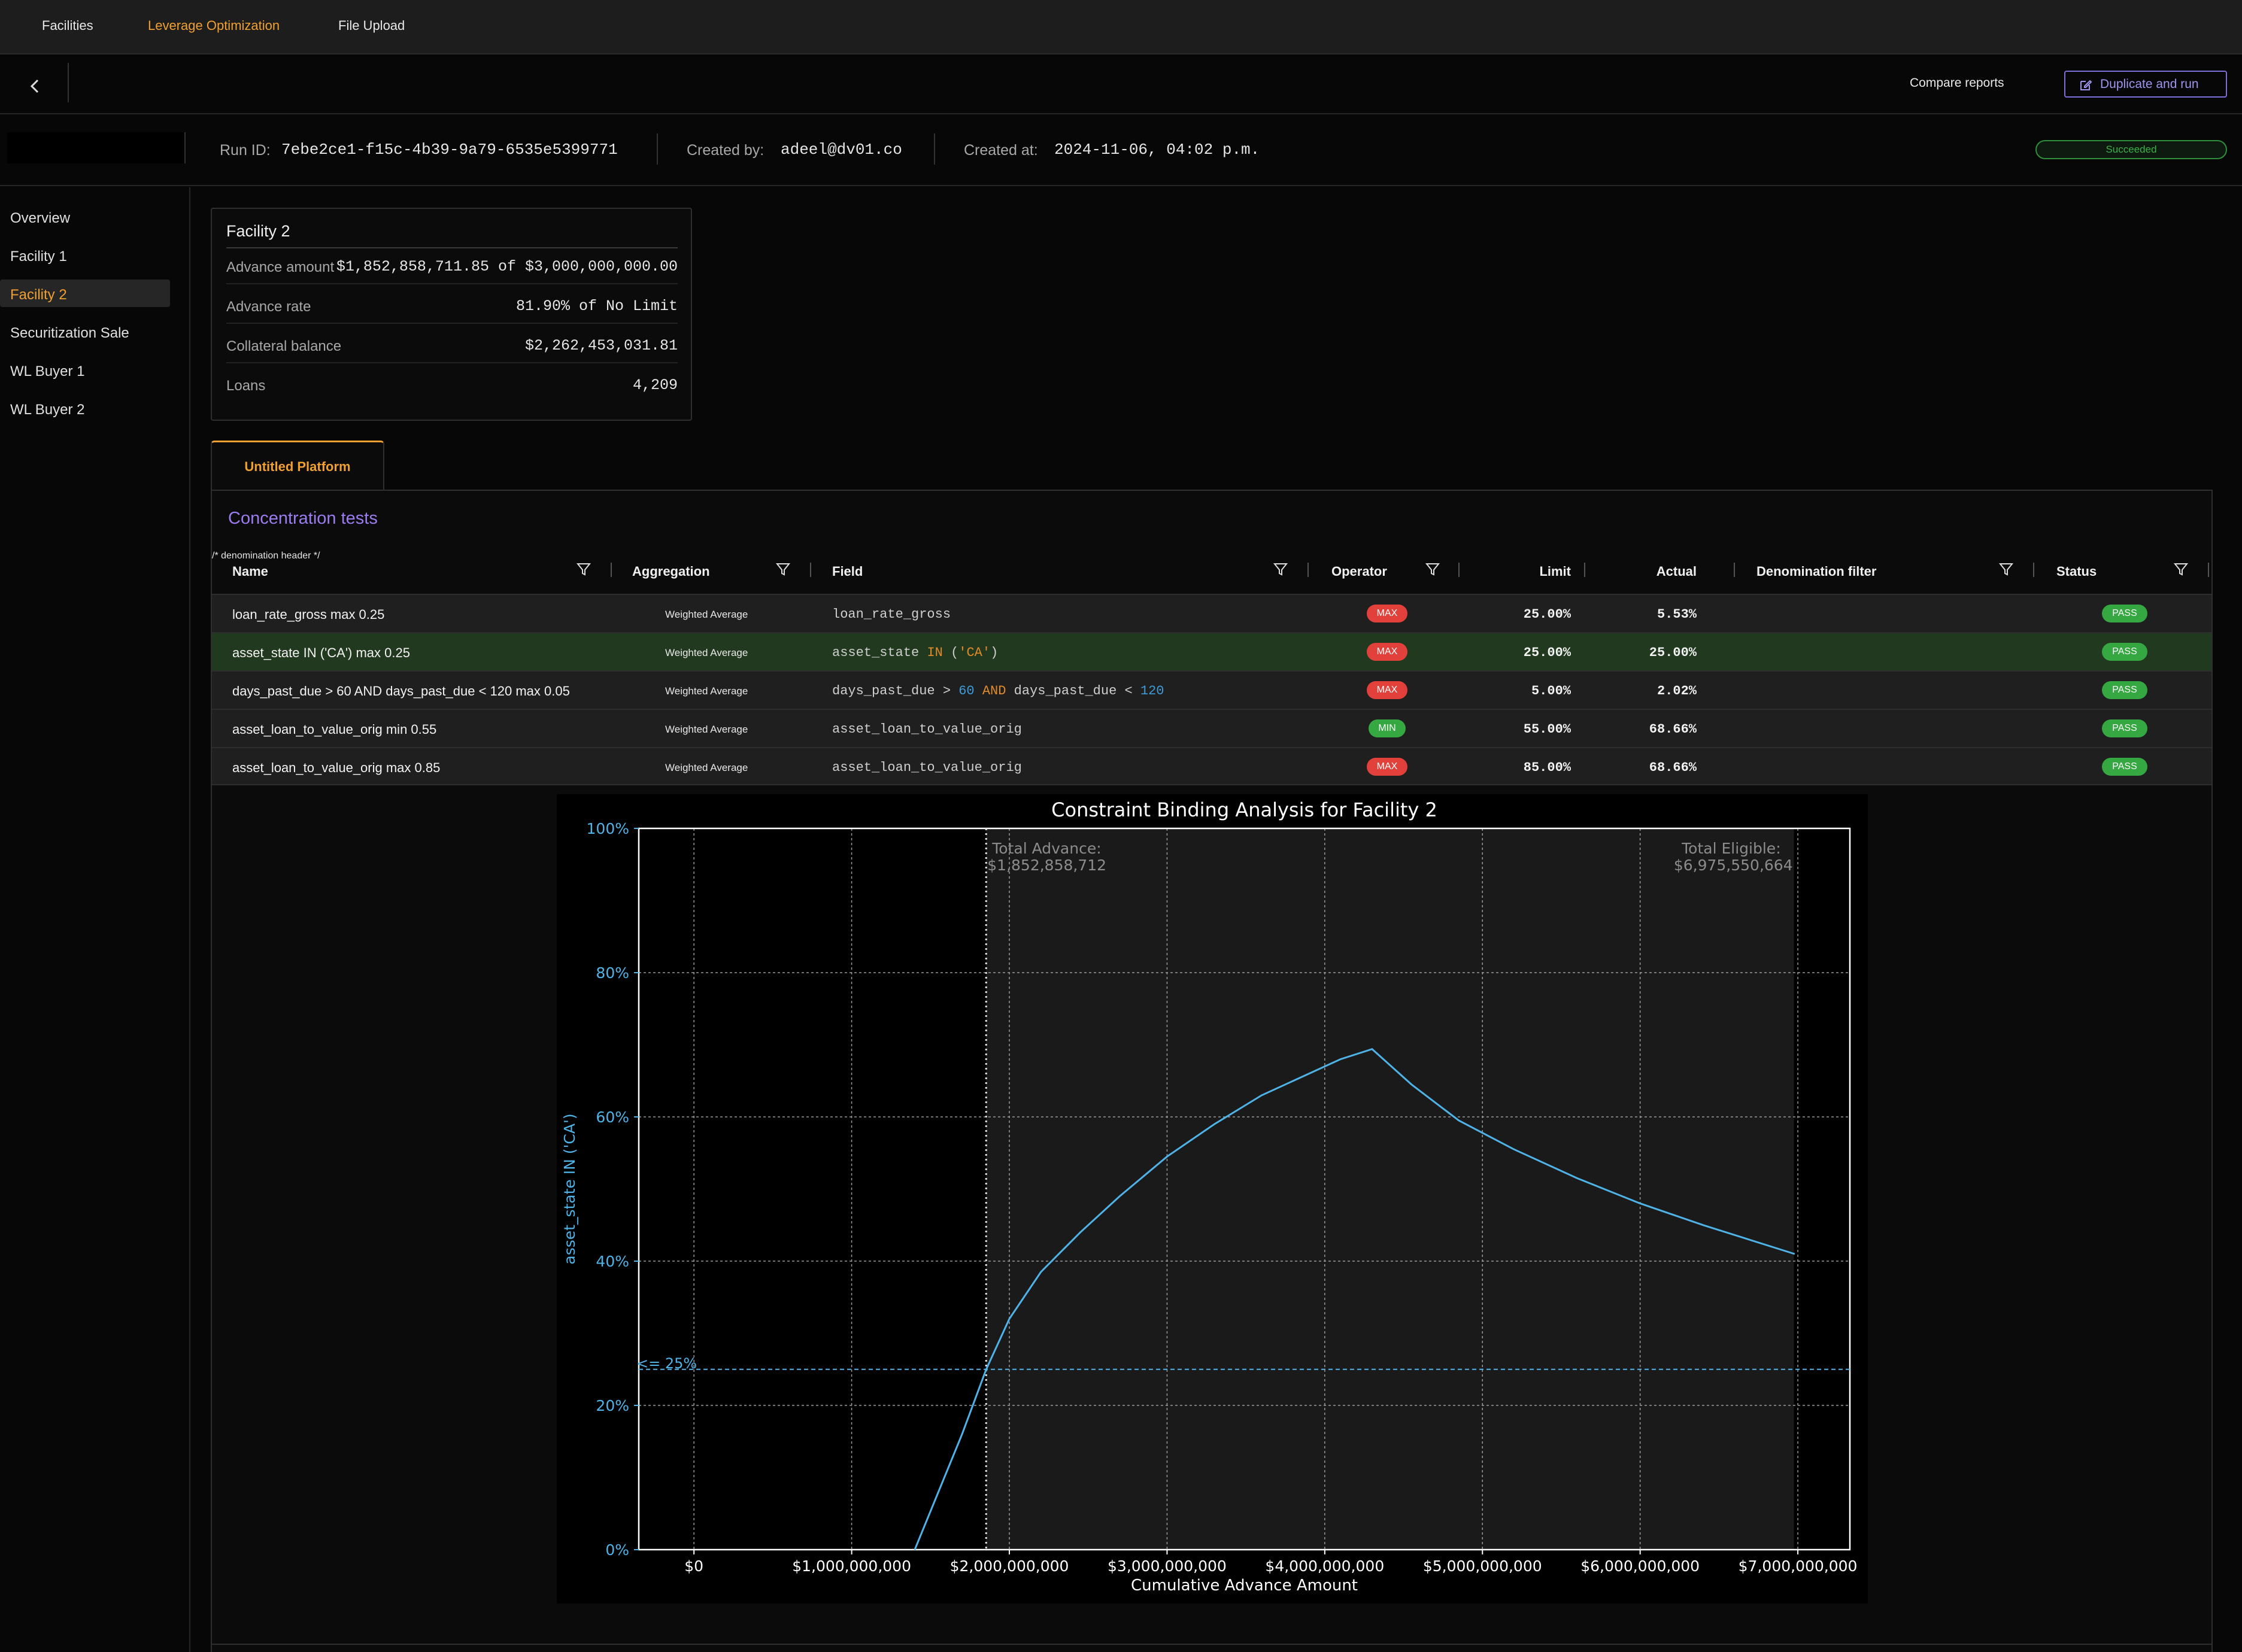  What do you see at coordinates (1733, 865) in the screenshot?
I see `total-eligible-value: $6,975,550,664` at bounding box center [1733, 865].